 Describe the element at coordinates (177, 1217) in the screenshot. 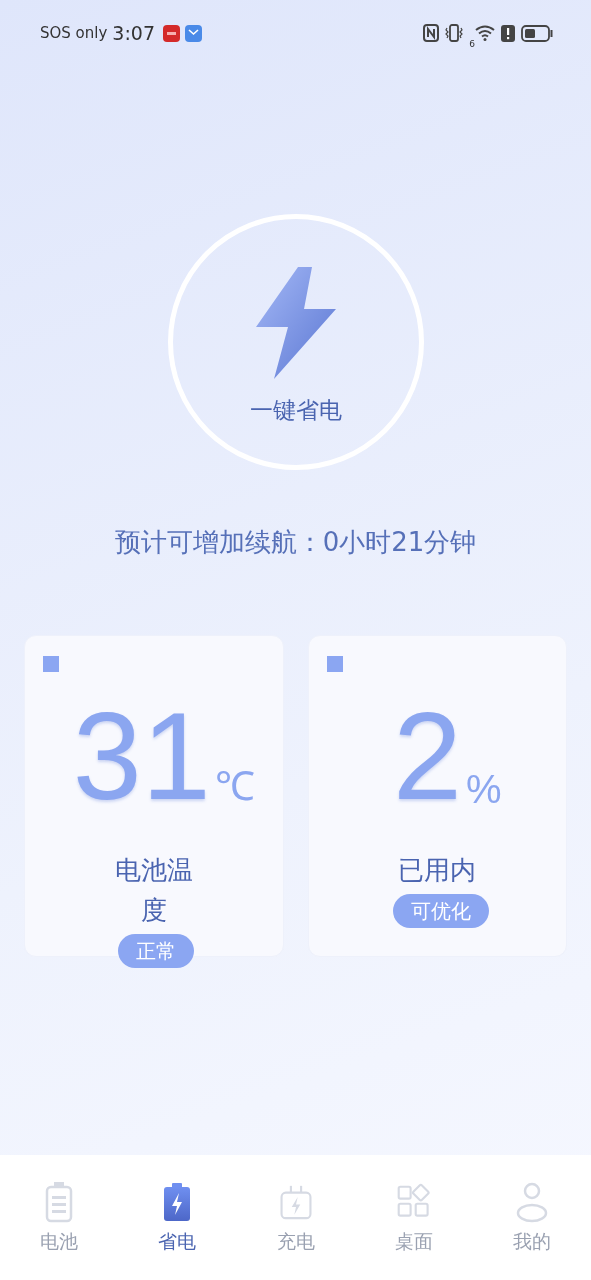

I see `nav-tab: 省电` at that location.